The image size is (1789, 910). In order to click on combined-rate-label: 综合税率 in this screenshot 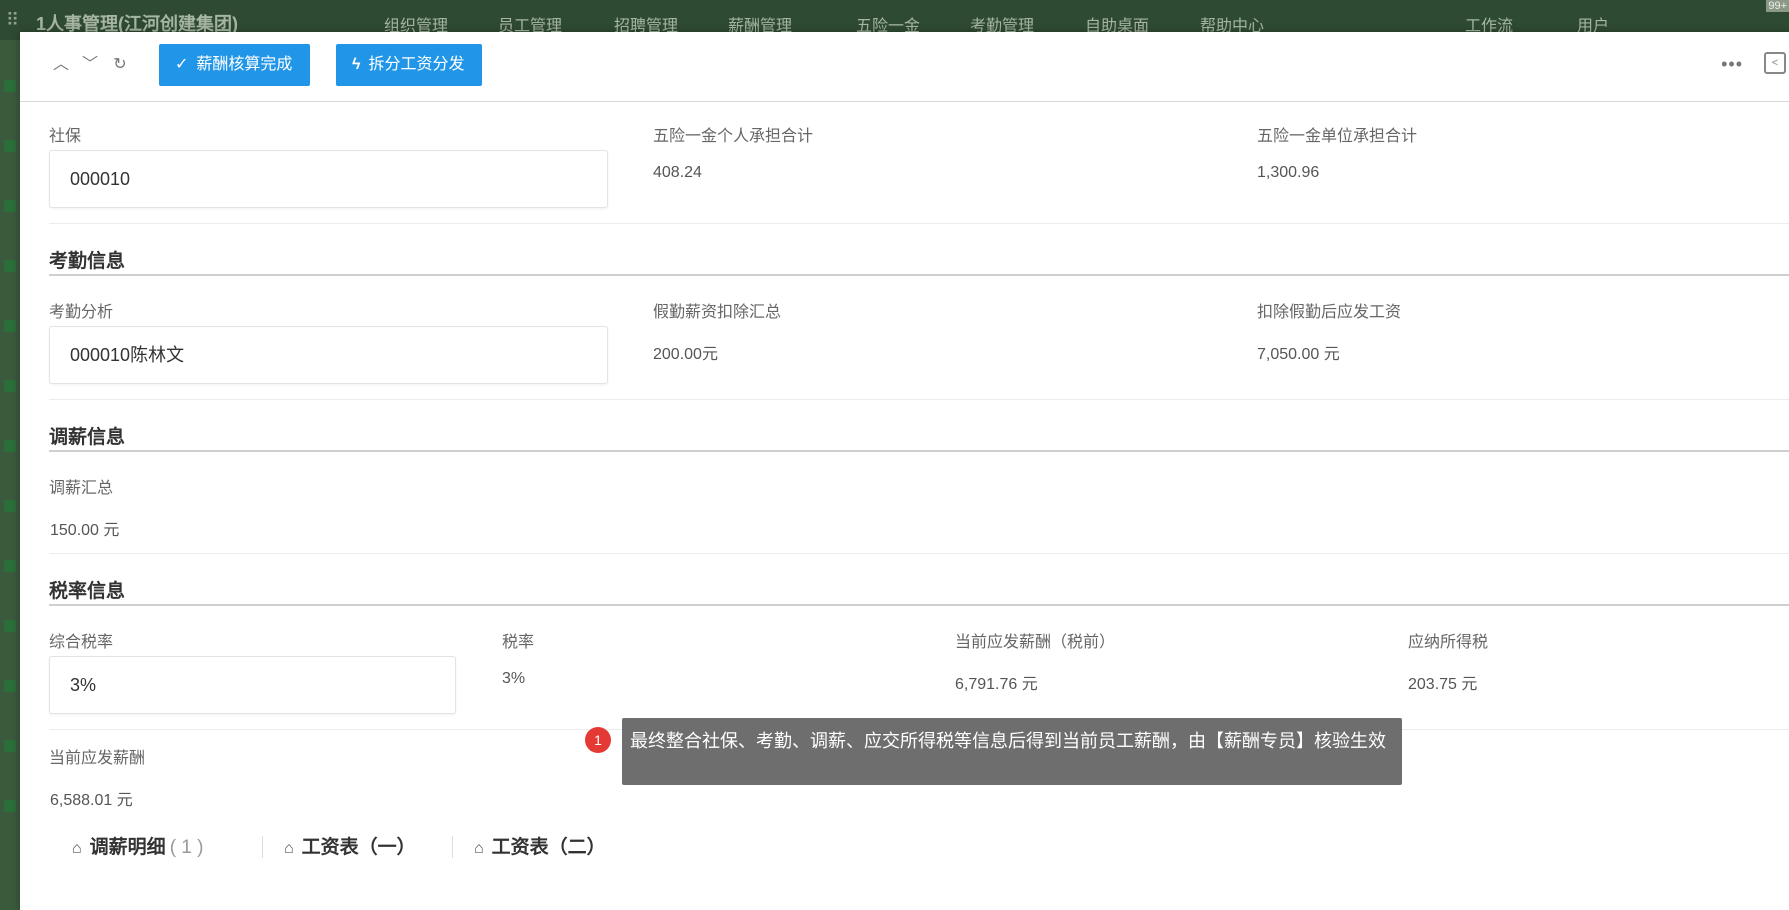, I will do `click(81, 642)`.